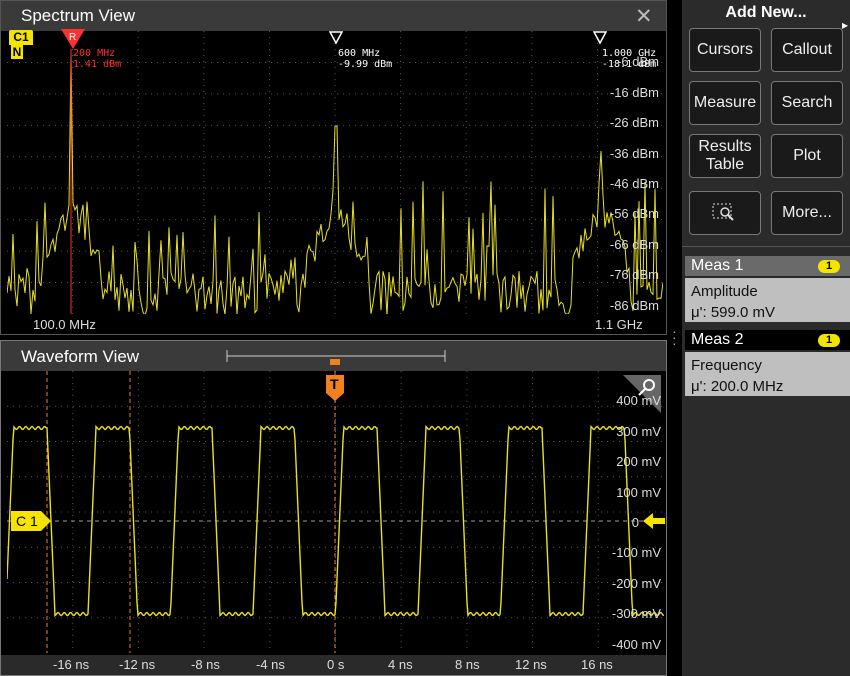 The height and width of the screenshot is (676, 850). Describe the element at coordinates (638, 461) in the screenshot. I see `wave-y-label: 200 mV` at that location.